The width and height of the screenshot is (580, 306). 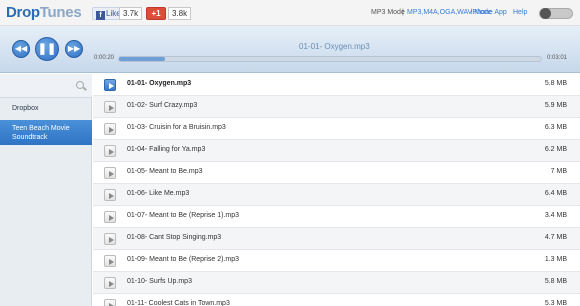 I want to click on google-plus-count: 3.8k, so click(x=180, y=13).